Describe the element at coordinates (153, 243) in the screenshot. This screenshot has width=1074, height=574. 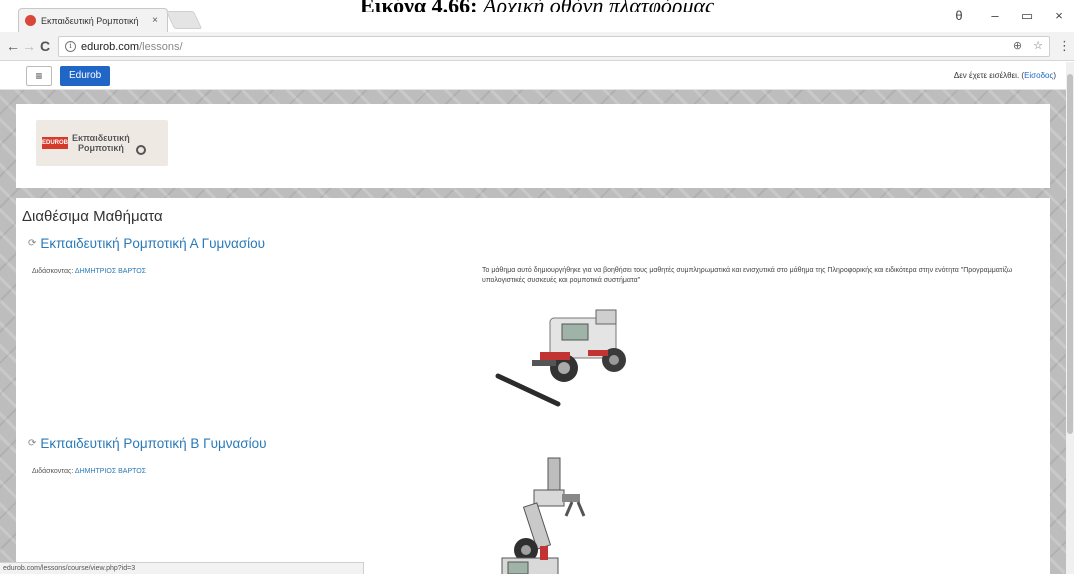
I see `course-title: Εκπαιδευτική Ρομποτική Α Γυμνασίου` at that location.